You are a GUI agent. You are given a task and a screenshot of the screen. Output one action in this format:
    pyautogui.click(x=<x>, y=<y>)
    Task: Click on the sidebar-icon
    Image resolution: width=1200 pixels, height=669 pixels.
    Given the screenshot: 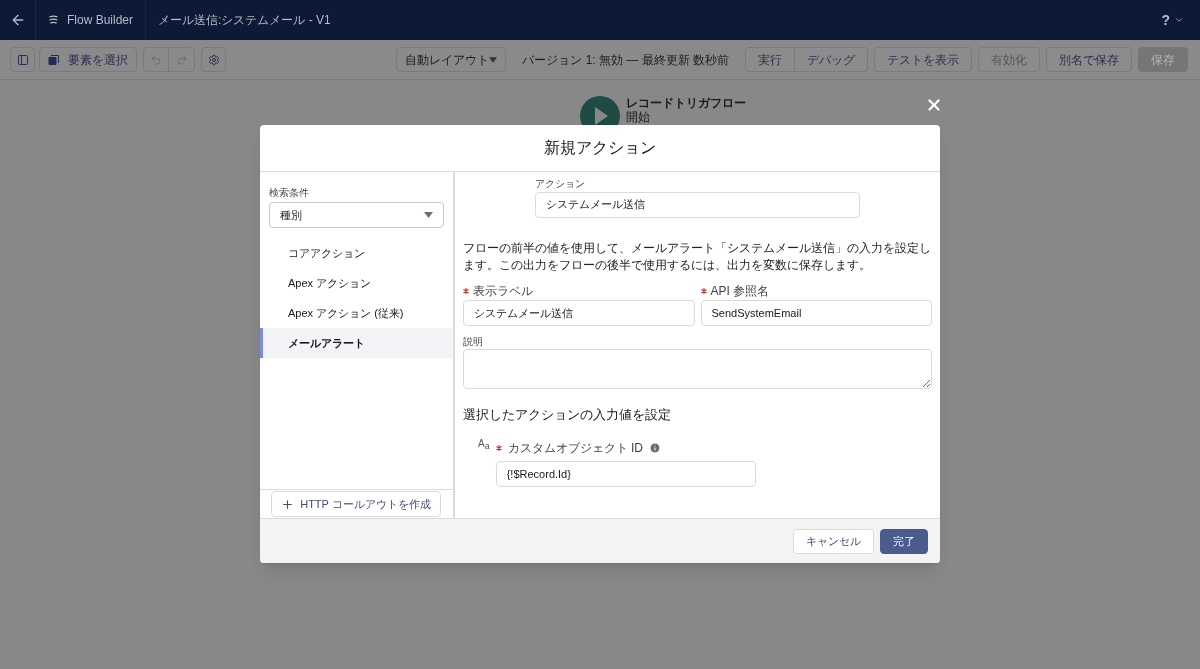 What is the action you would take?
    pyautogui.click(x=22, y=59)
    